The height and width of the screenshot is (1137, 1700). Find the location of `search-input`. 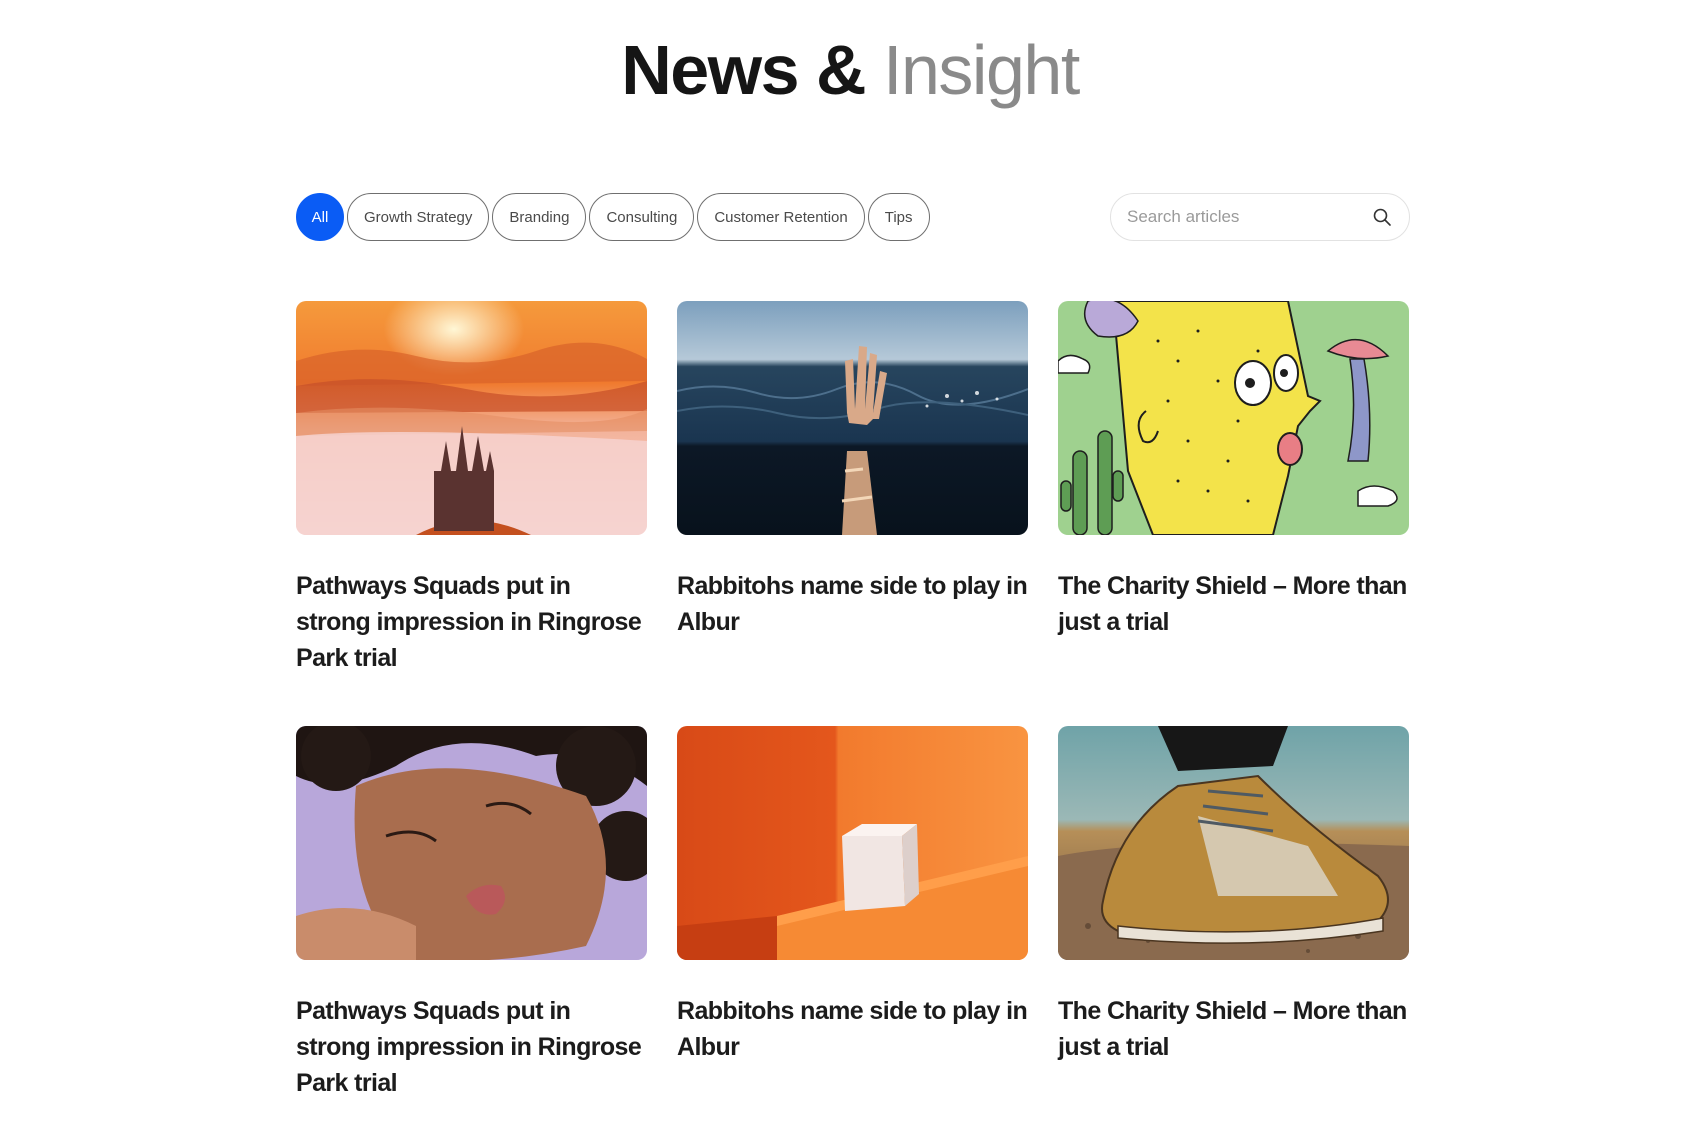

search-input is located at coordinates (1249, 217).